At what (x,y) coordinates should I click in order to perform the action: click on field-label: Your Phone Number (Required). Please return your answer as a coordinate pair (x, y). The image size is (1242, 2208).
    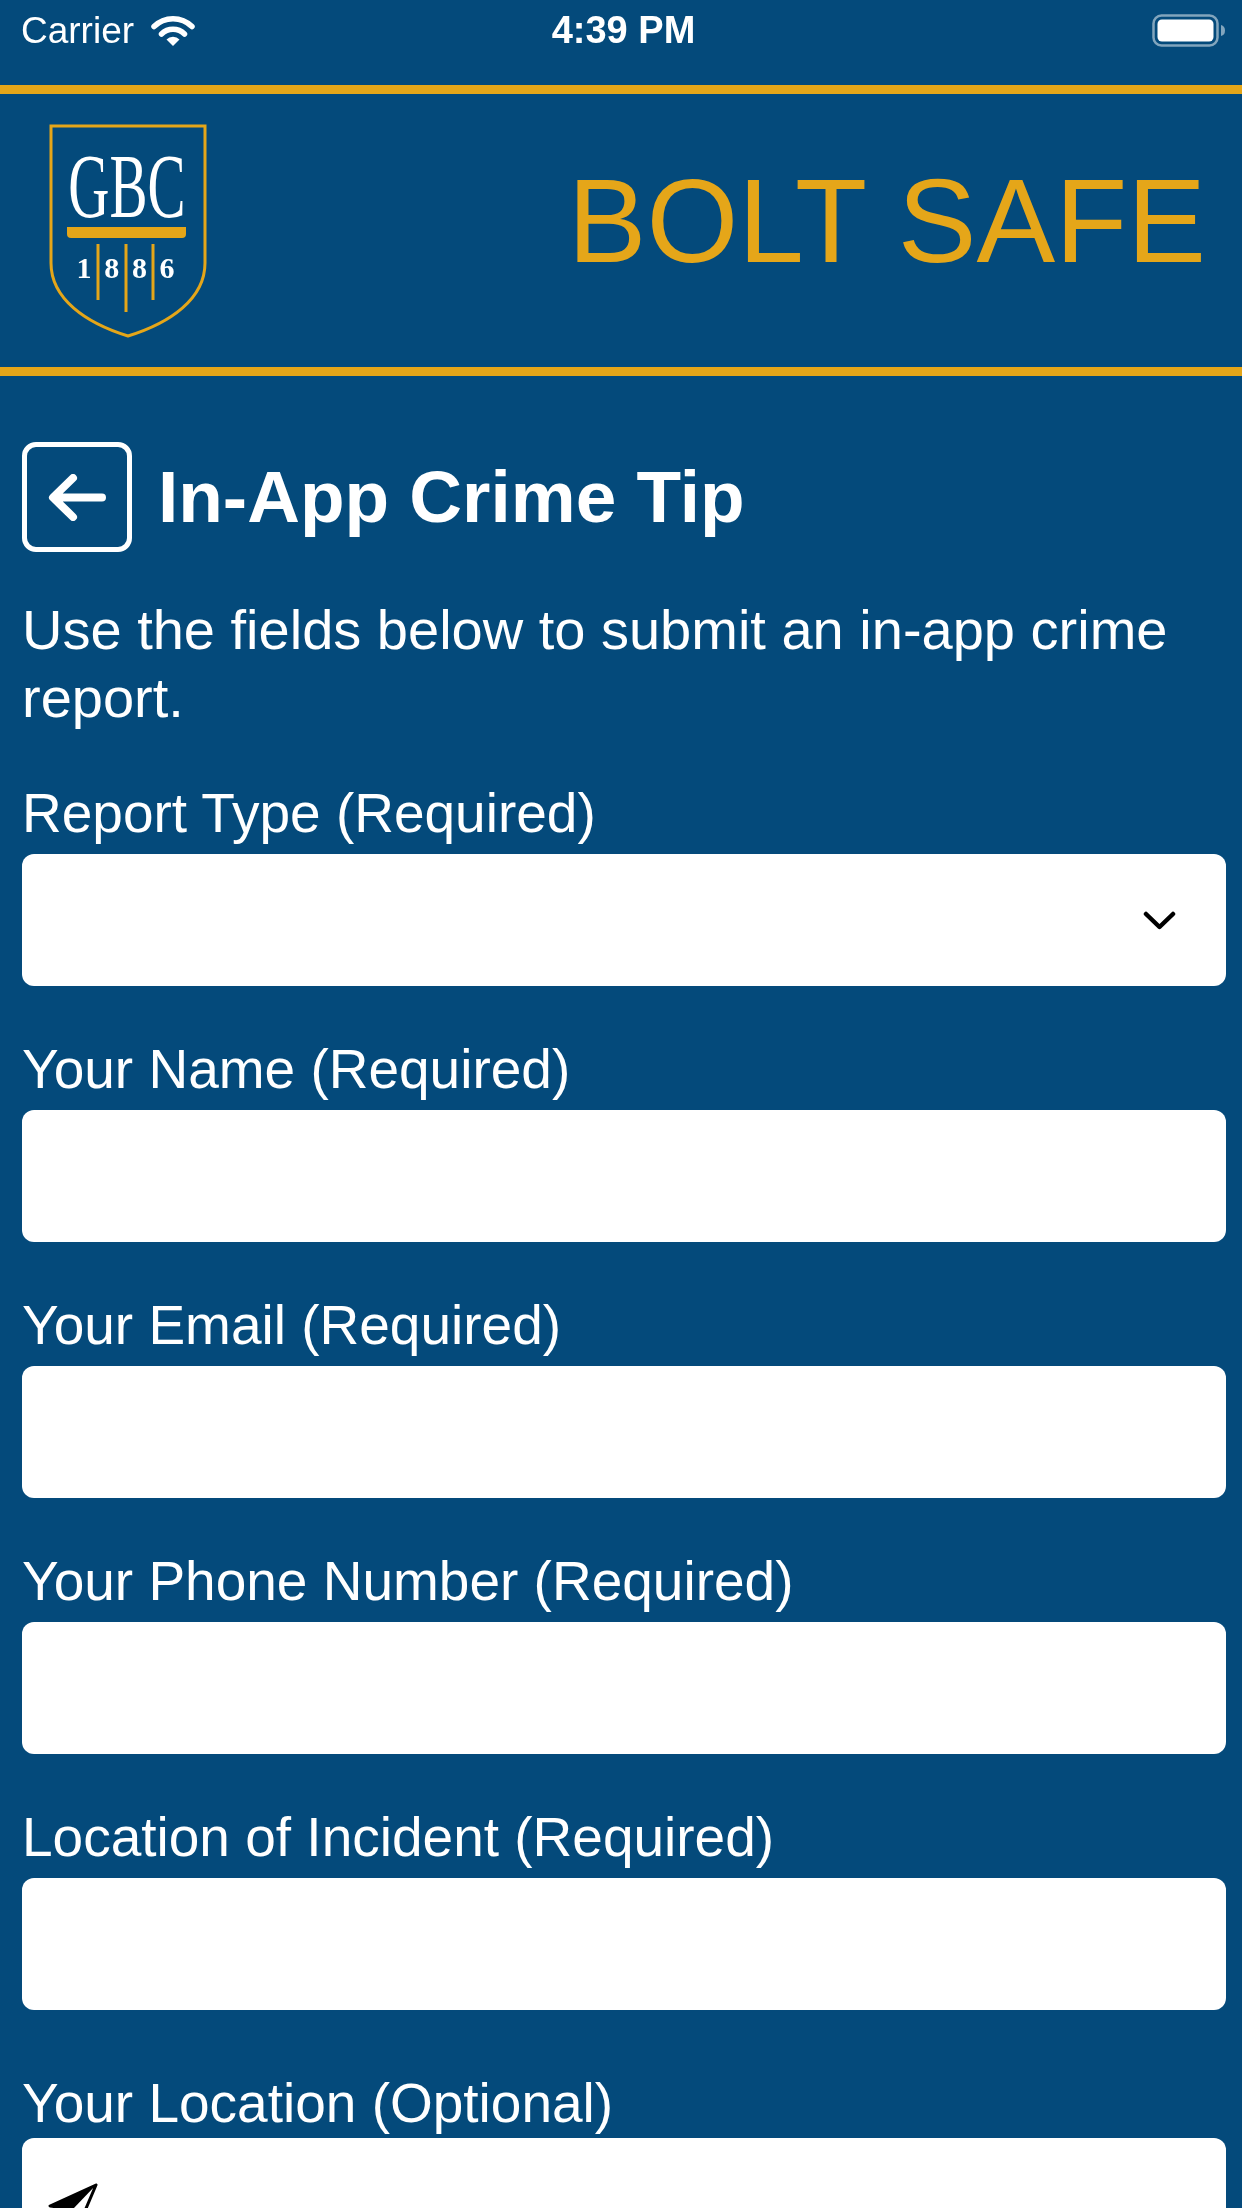
    Looking at the image, I should click on (408, 1581).